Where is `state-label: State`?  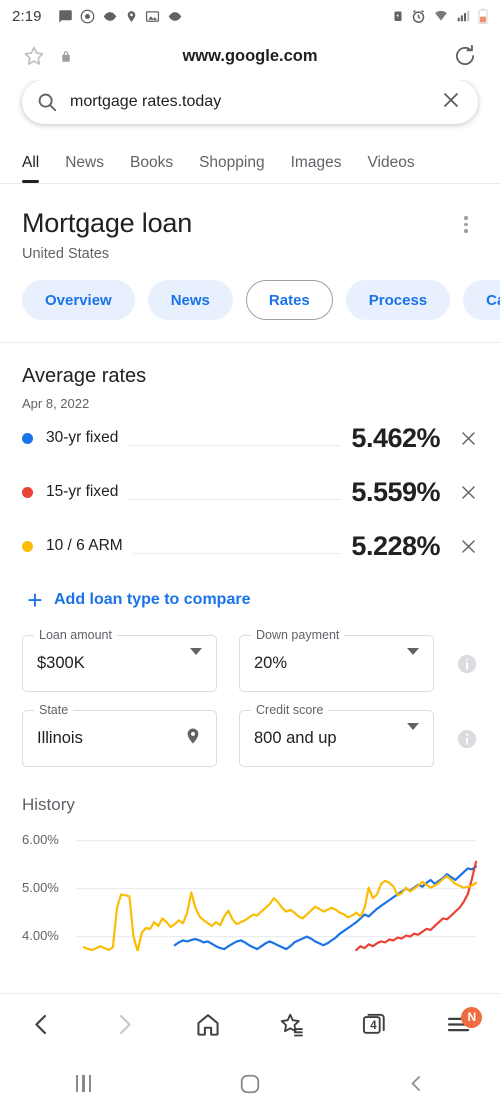 state-label: State is located at coordinates (54, 710).